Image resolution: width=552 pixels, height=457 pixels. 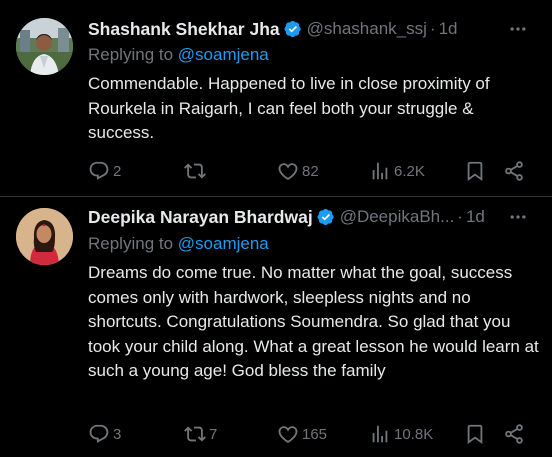 I want to click on reply-count: 3, so click(x=117, y=434).